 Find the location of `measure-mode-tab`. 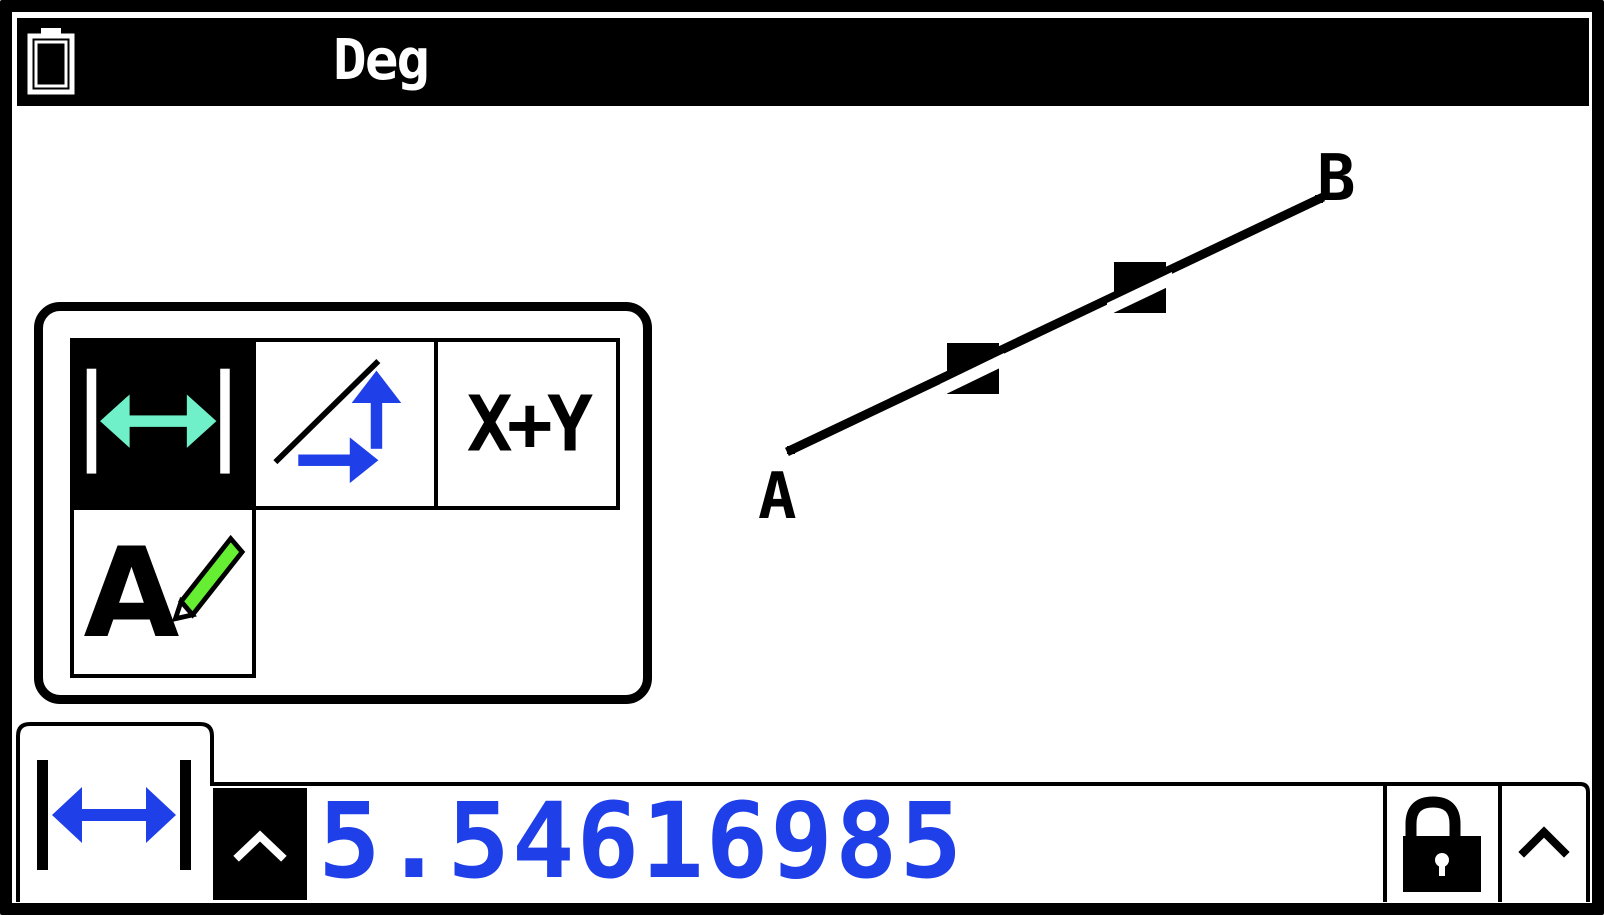

measure-mode-tab is located at coordinates (116, 814).